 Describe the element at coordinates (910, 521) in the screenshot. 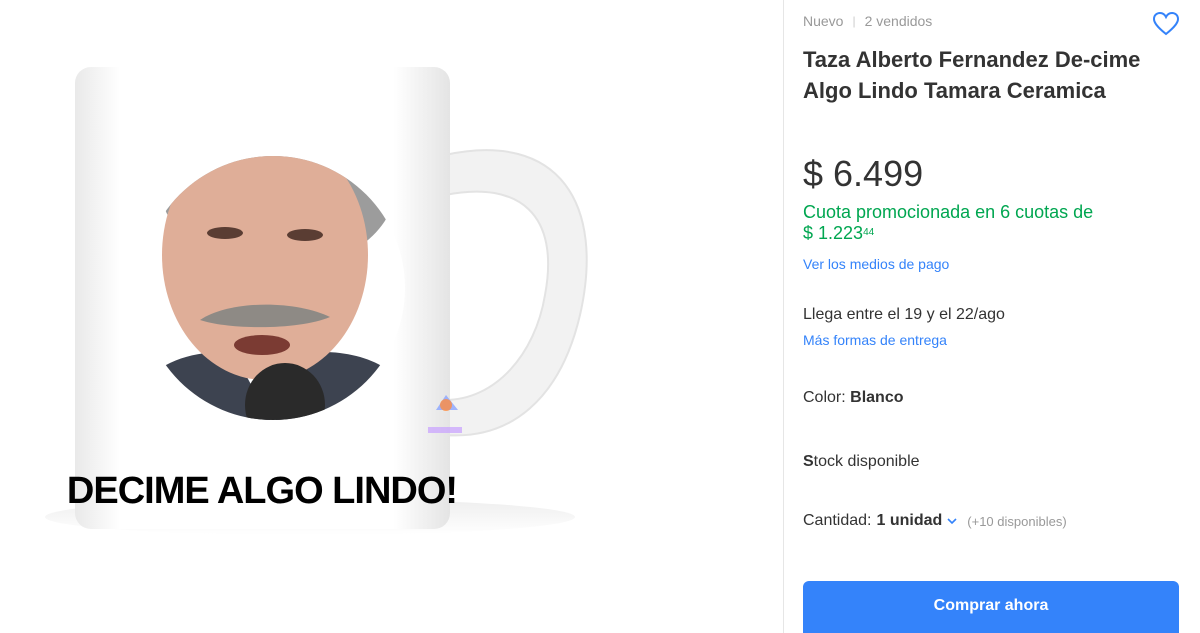

I see `quantity-dropdown: 1 unidad` at that location.